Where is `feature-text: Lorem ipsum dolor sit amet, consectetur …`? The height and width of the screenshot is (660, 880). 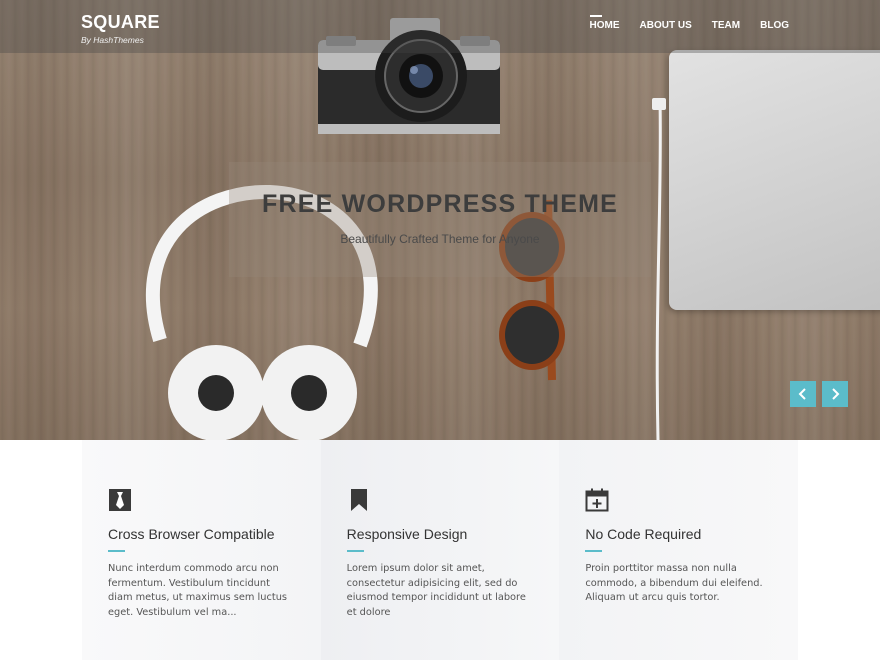
feature-text: Lorem ipsum dolor sit amet, consectetur … is located at coordinates (436, 590).